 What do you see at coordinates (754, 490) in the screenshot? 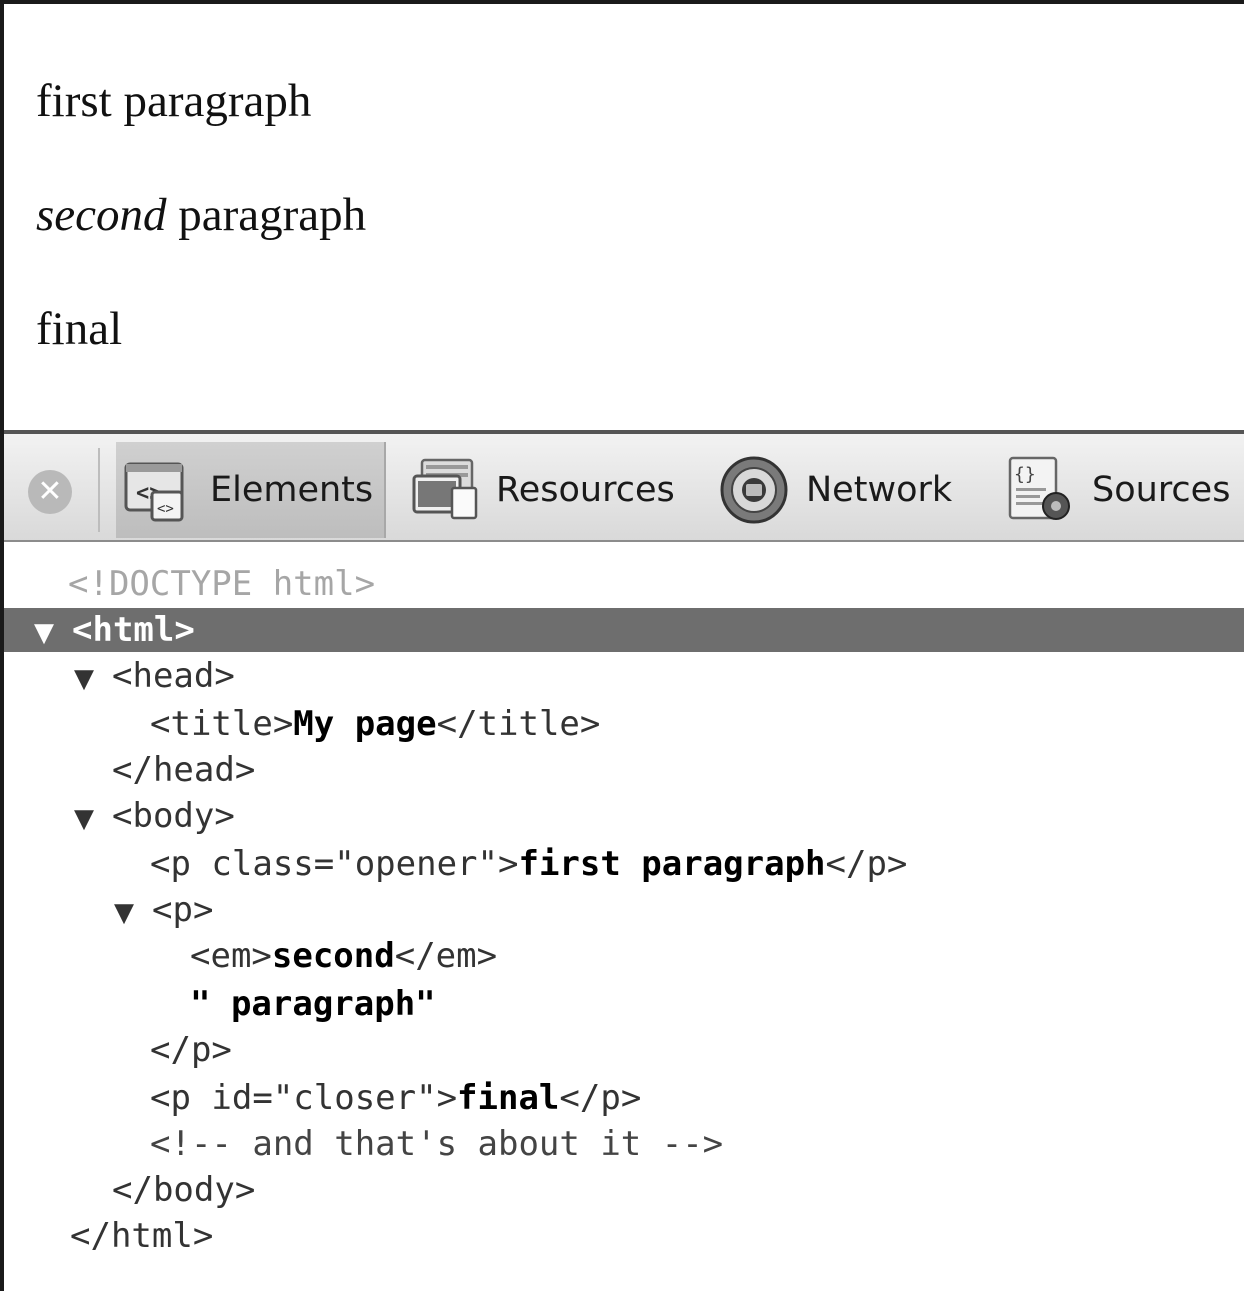
I see `network-icon` at bounding box center [754, 490].